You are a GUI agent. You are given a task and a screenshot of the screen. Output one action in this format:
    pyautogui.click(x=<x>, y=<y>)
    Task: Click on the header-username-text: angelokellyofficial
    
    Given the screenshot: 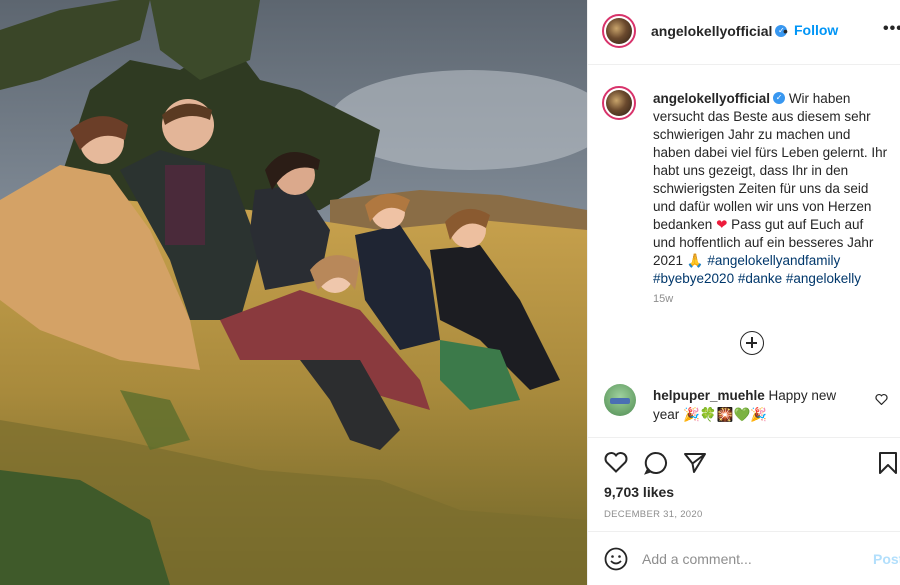 What is the action you would take?
    pyautogui.click(x=711, y=31)
    